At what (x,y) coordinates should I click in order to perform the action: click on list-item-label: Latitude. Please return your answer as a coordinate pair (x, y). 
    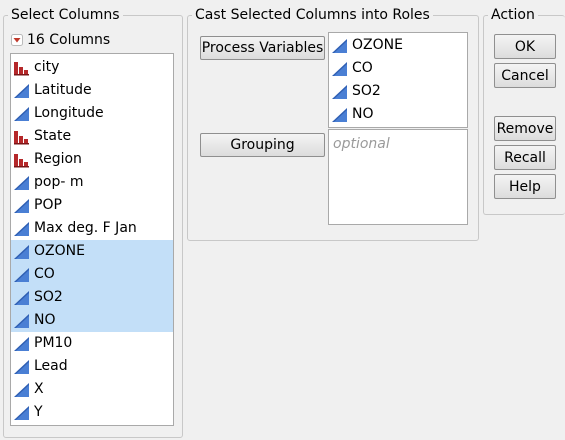
    Looking at the image, I should click on (63, 90).